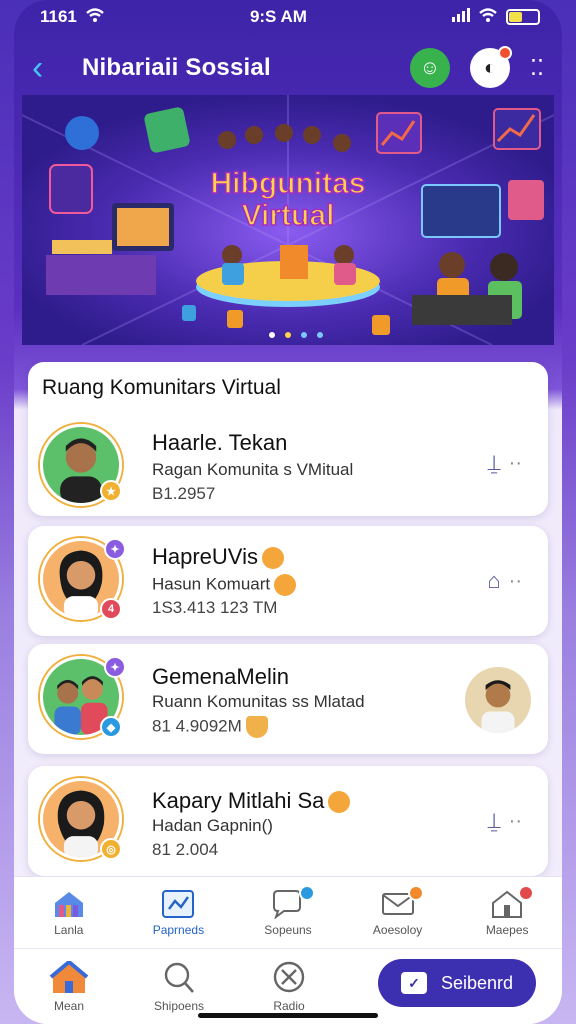  Describe the element at coordinates (179, 977) in the screenshot. I see `search-icon` at that location.